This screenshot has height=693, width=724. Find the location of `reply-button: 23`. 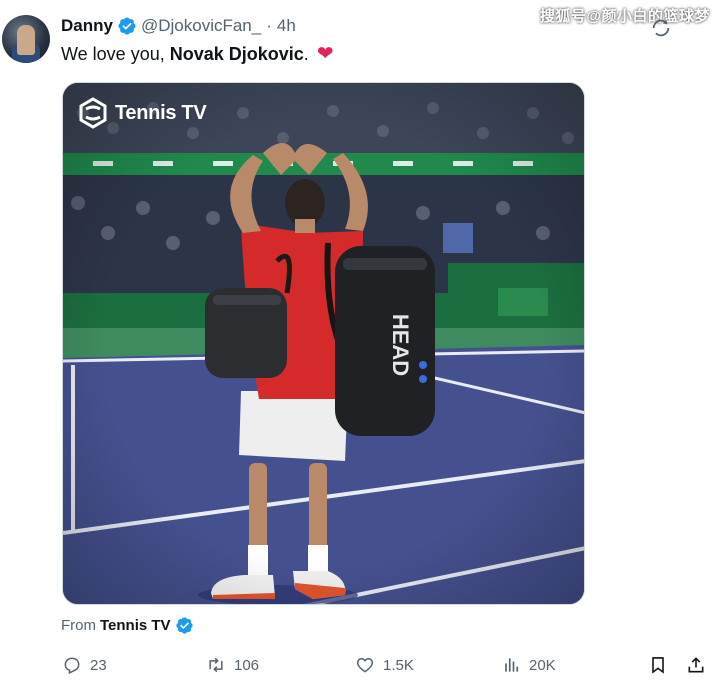

reply-button: 23 is located at coordinates (84, 665).